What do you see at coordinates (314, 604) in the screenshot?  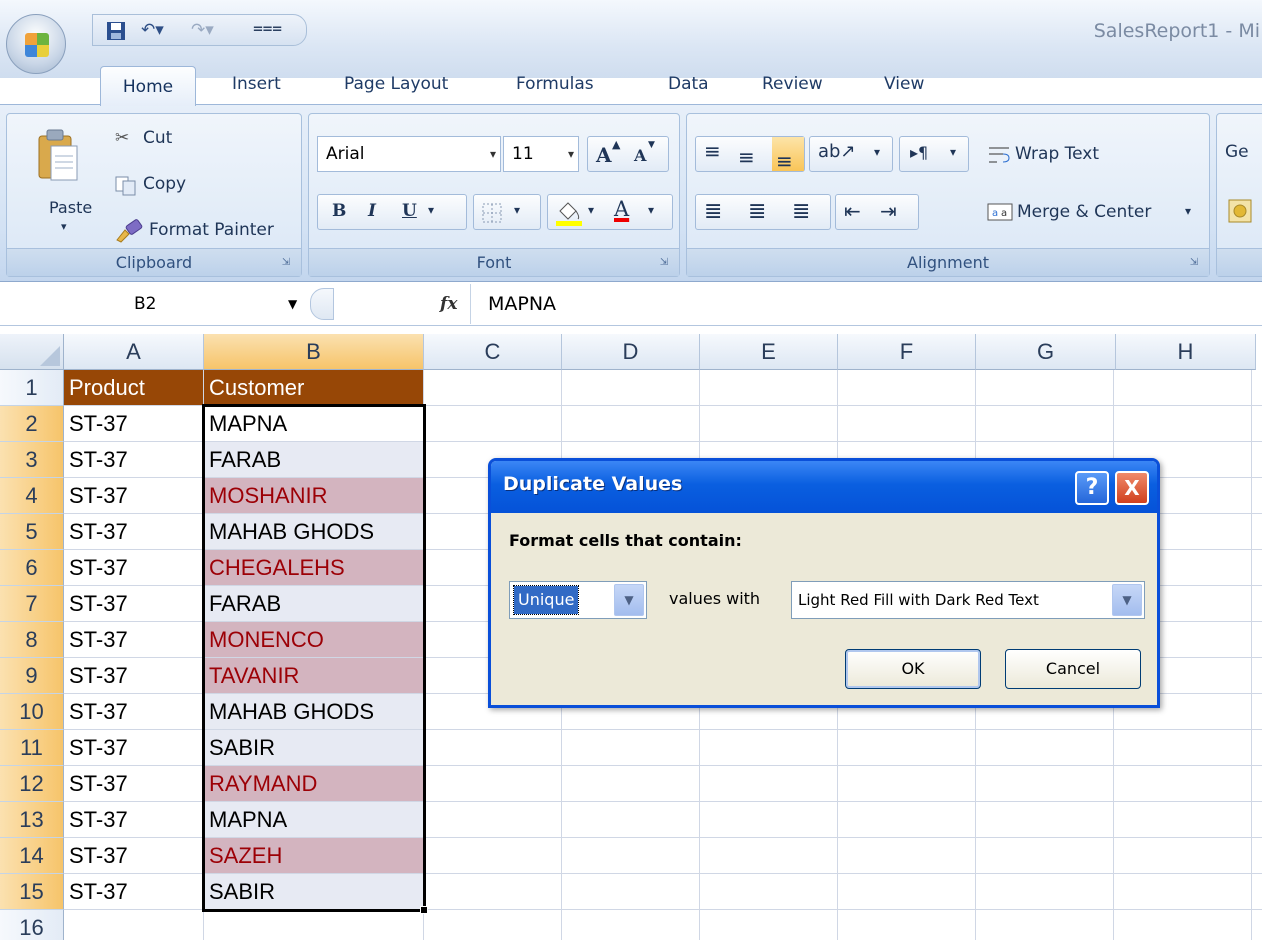 I see `cell-b7: FARAB` at bounding box center [314, 604].